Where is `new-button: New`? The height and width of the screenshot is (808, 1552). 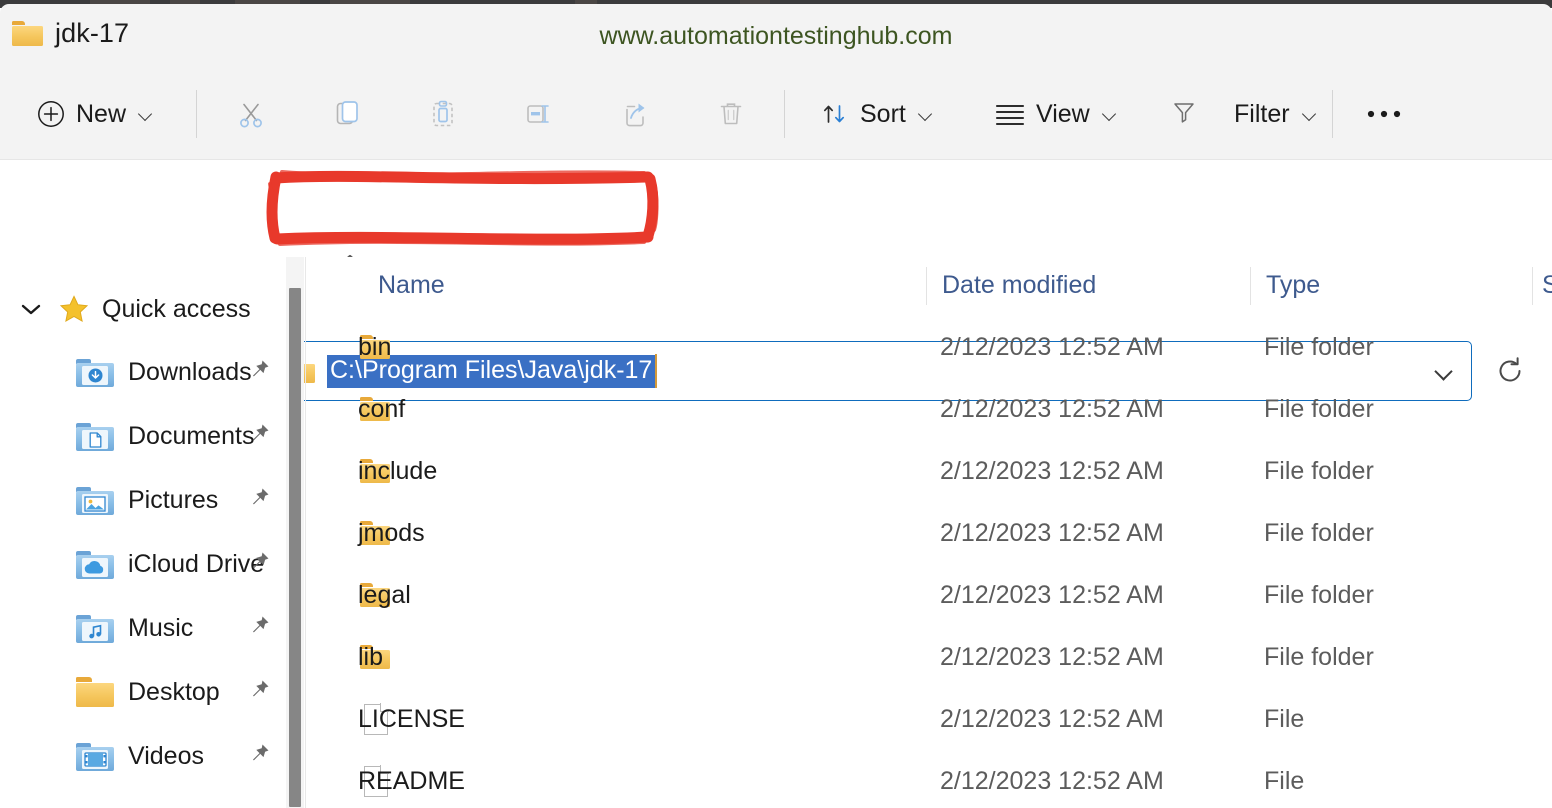 new-button: New is located at coordinates (95, 114).